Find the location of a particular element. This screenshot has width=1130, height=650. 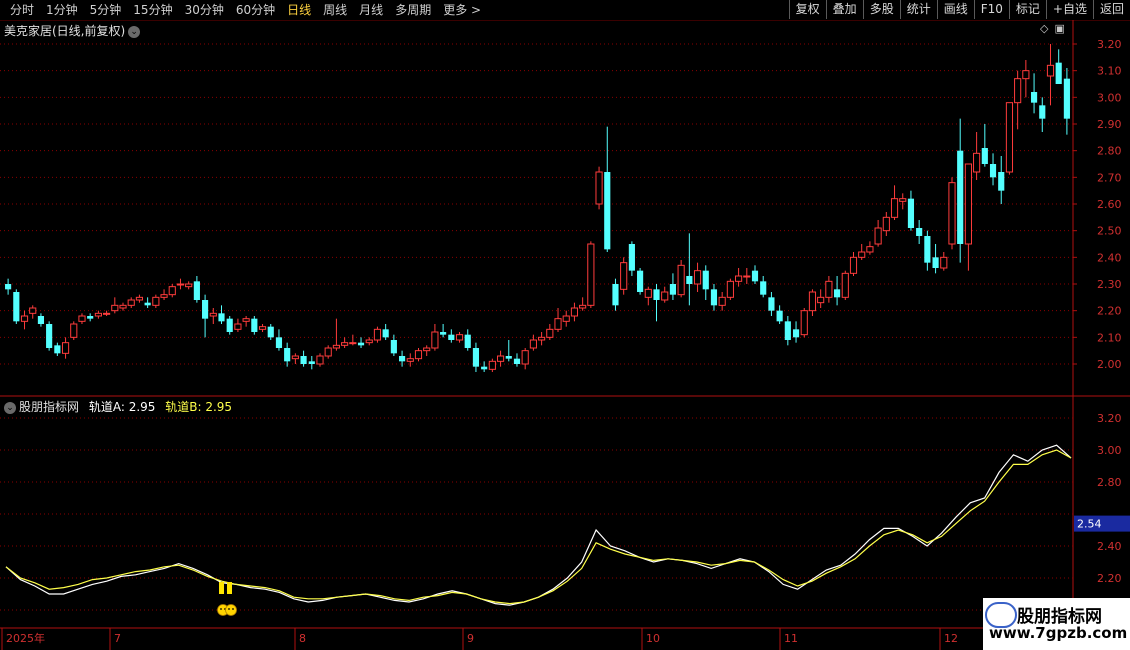

indicator-y-tick-label: 3.20 is located at coordinates (1109, 418).